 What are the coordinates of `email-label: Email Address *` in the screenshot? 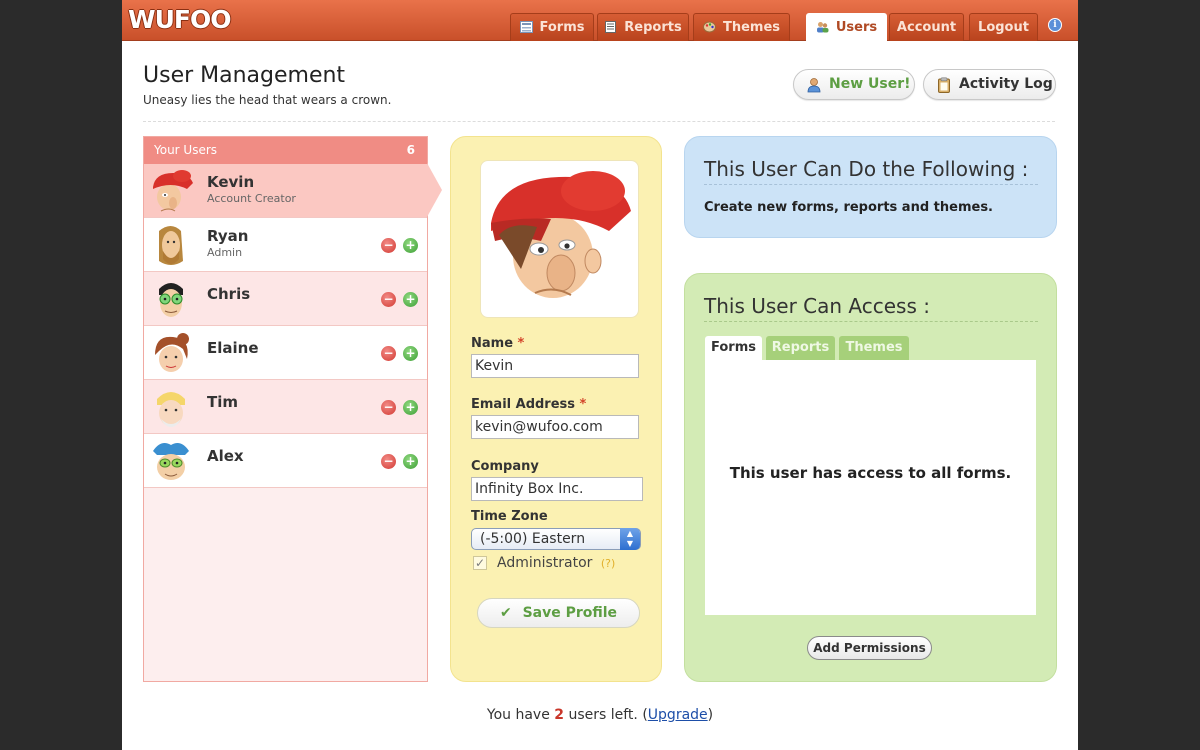 It's located at (528, 404).